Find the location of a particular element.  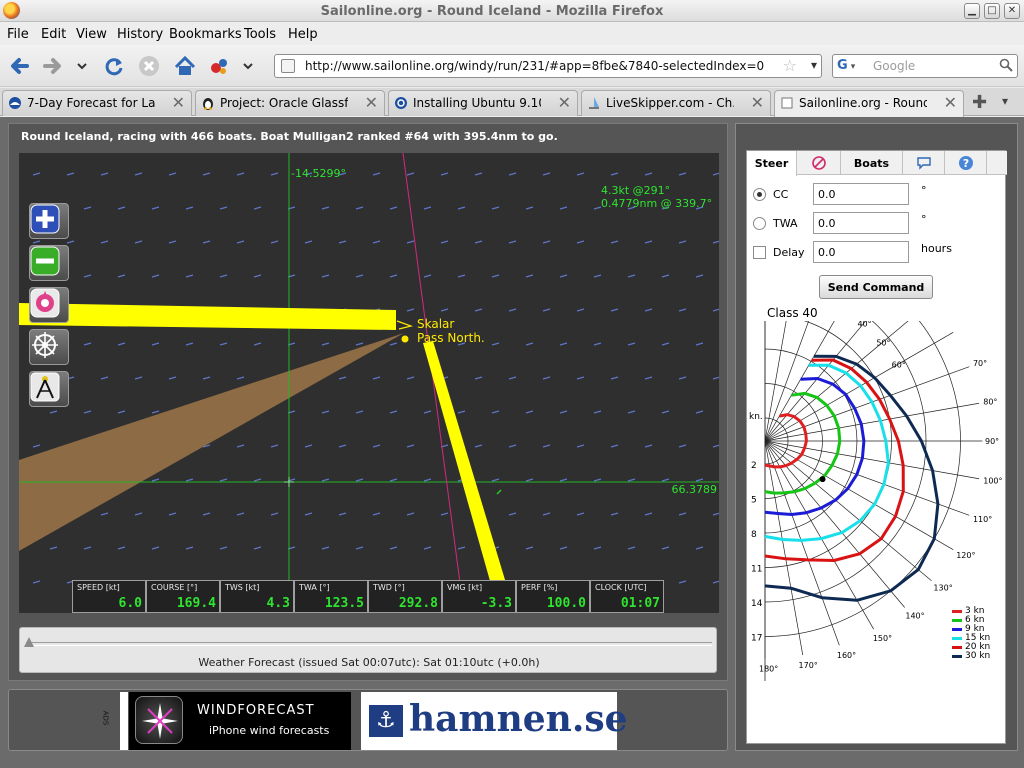

windforecast-ad: WINDFORECAST iPhone wind forecasts is located at coordinates (240, 721).